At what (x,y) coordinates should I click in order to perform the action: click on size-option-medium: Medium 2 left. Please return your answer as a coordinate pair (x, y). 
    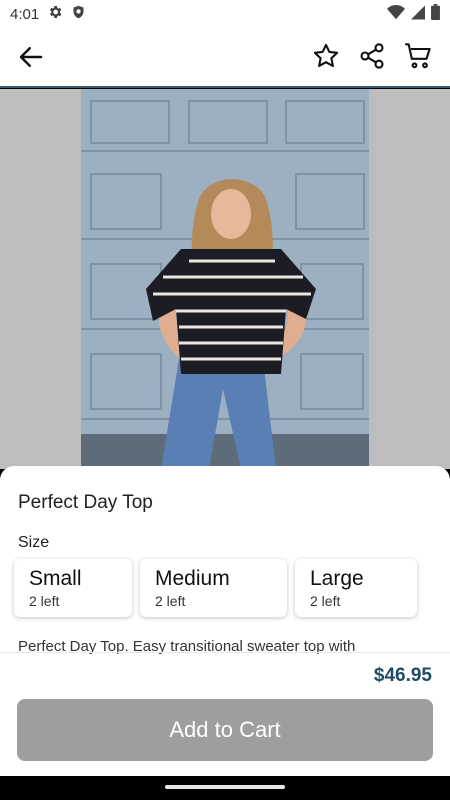
    Looking at the image, I should click on (213, 588).